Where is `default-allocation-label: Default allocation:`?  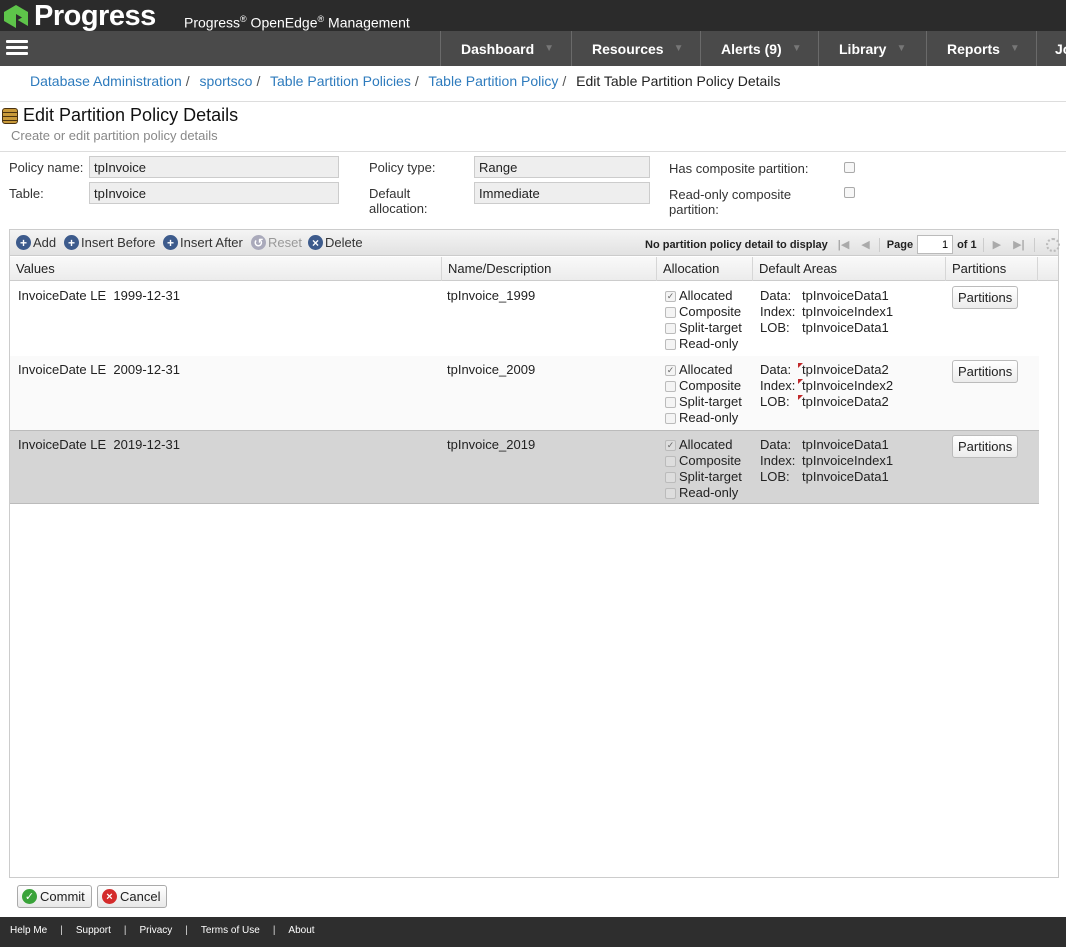
default-allocation-label: Default allocation: is located at coordinates (398, 201).